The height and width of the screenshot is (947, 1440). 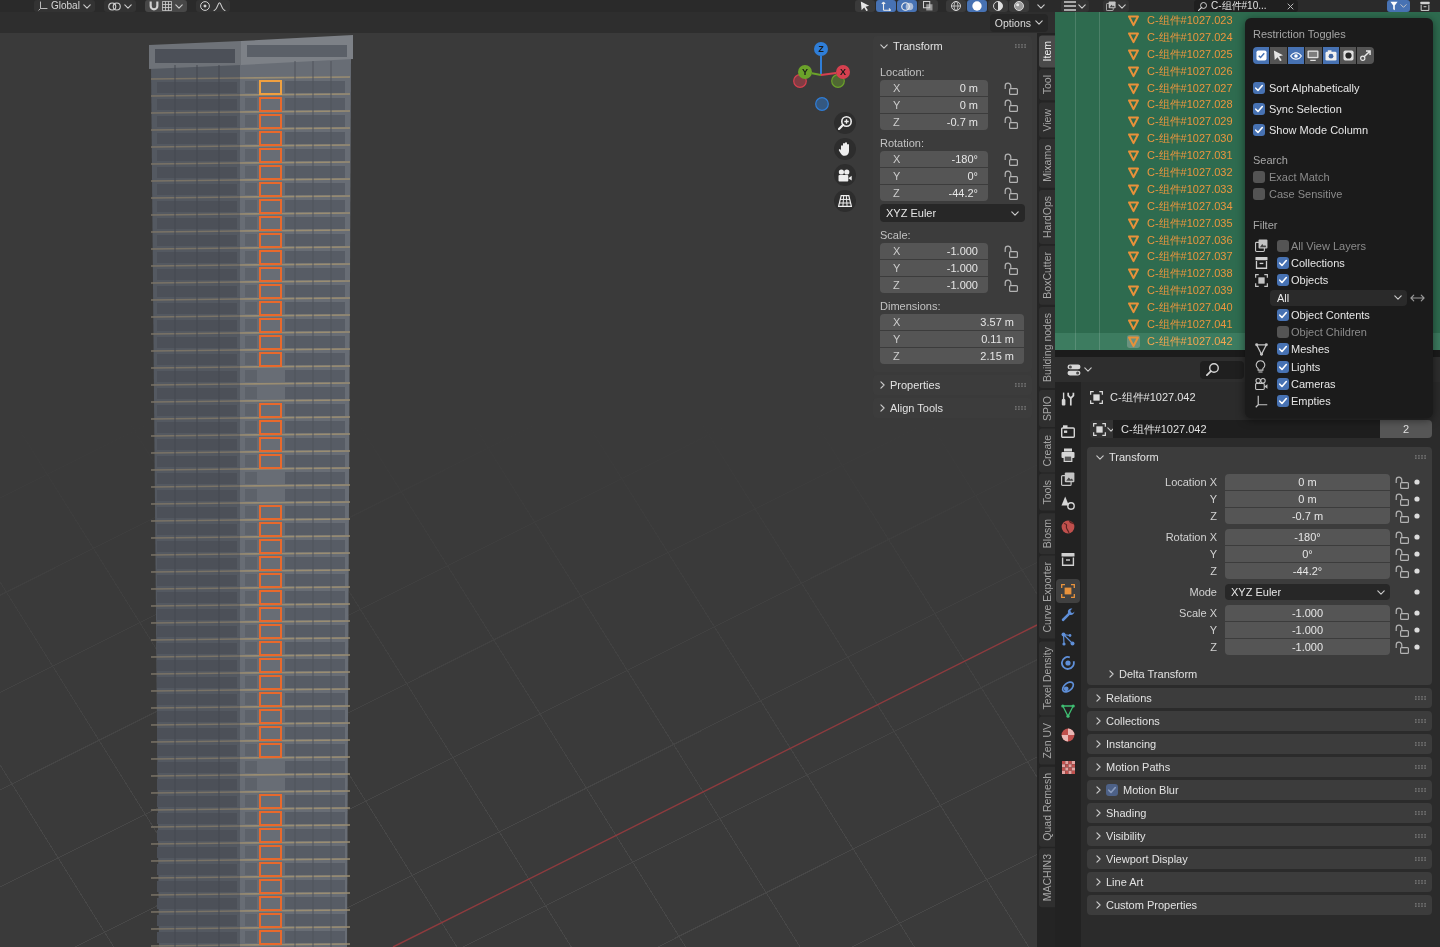 I want to click on checkbox-label: Collections, so click(x=1318, y=262).